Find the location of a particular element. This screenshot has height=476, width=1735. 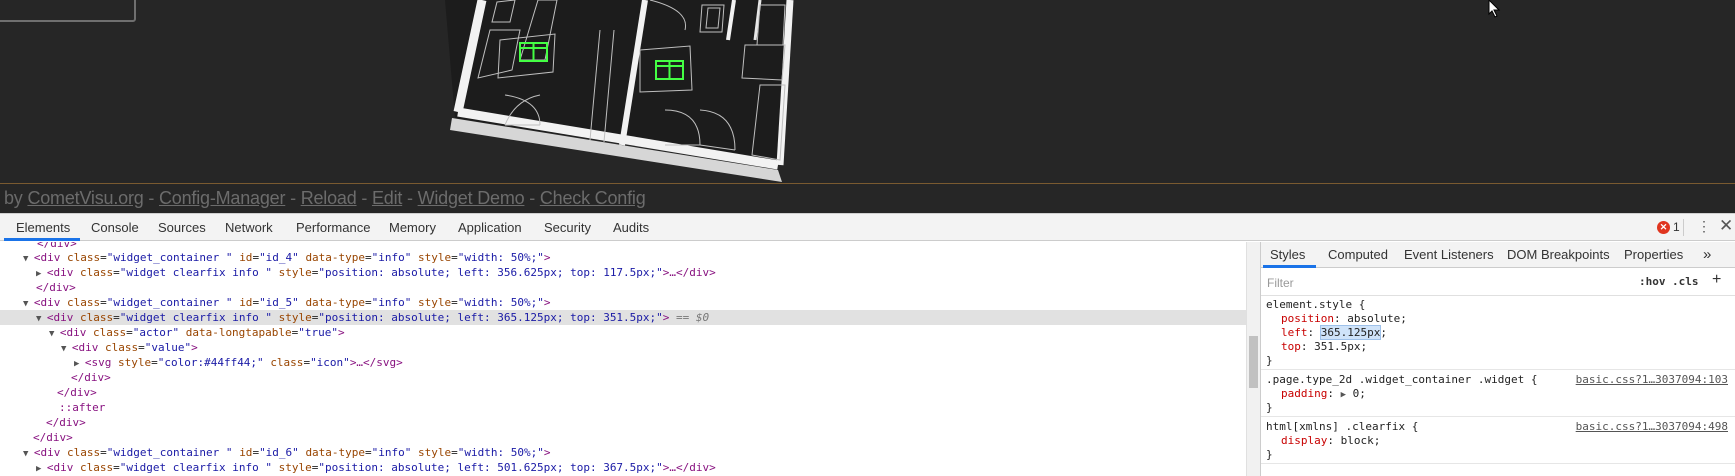

styles-filter-bar: :hov .cls + is located at coordinates (1498, 282).